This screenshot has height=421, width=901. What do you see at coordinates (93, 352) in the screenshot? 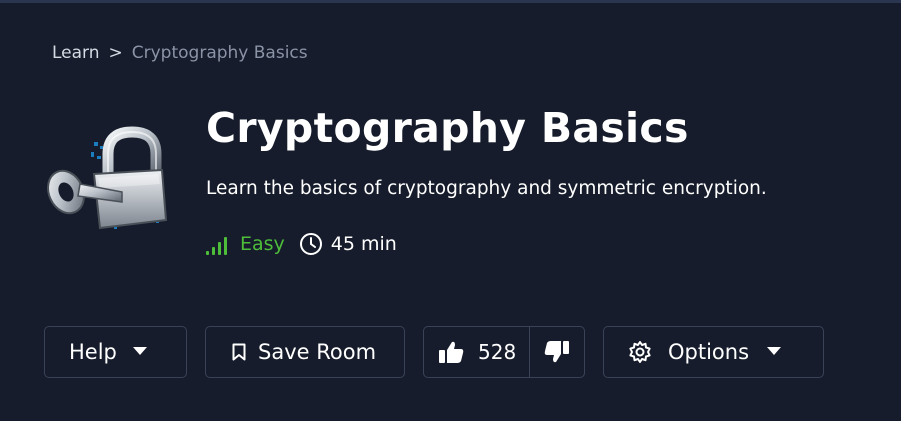
I see `help-label: Help` at bounding box center [93, 352].